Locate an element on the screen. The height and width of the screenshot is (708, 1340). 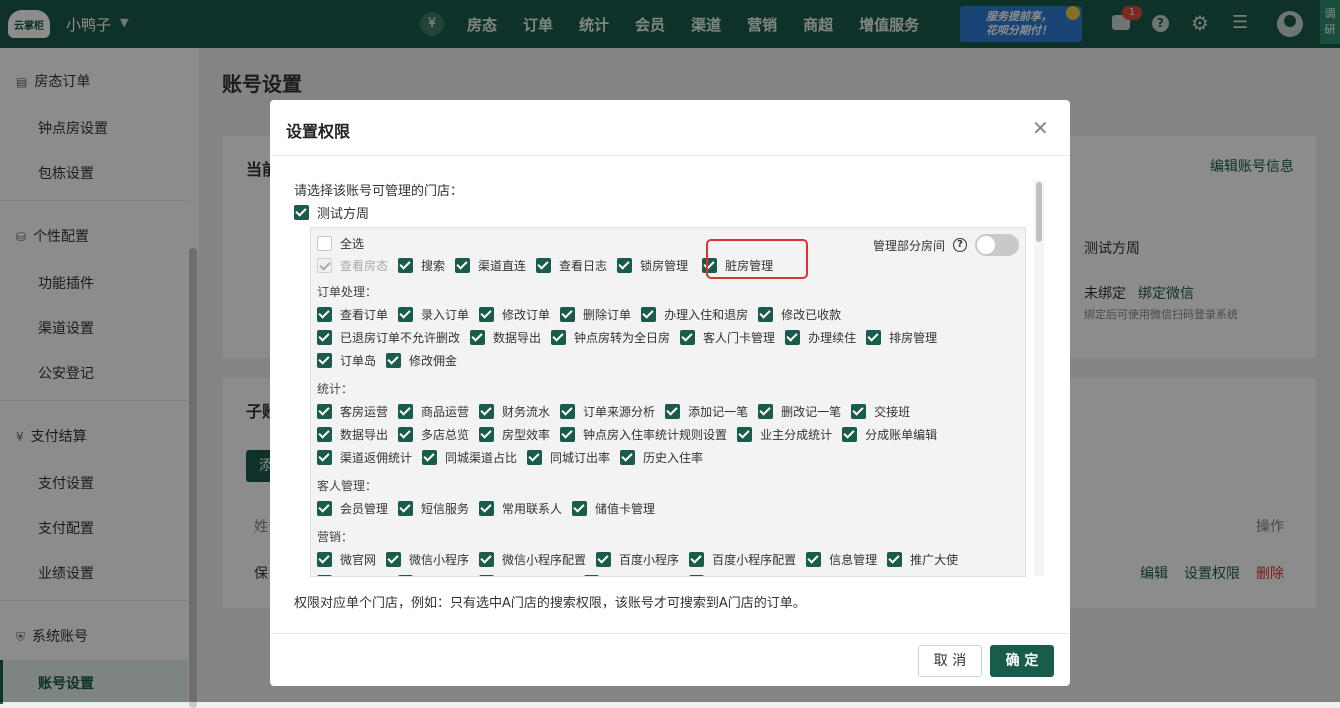
close-icon: ✕ is located at coordinates (1040, 128).